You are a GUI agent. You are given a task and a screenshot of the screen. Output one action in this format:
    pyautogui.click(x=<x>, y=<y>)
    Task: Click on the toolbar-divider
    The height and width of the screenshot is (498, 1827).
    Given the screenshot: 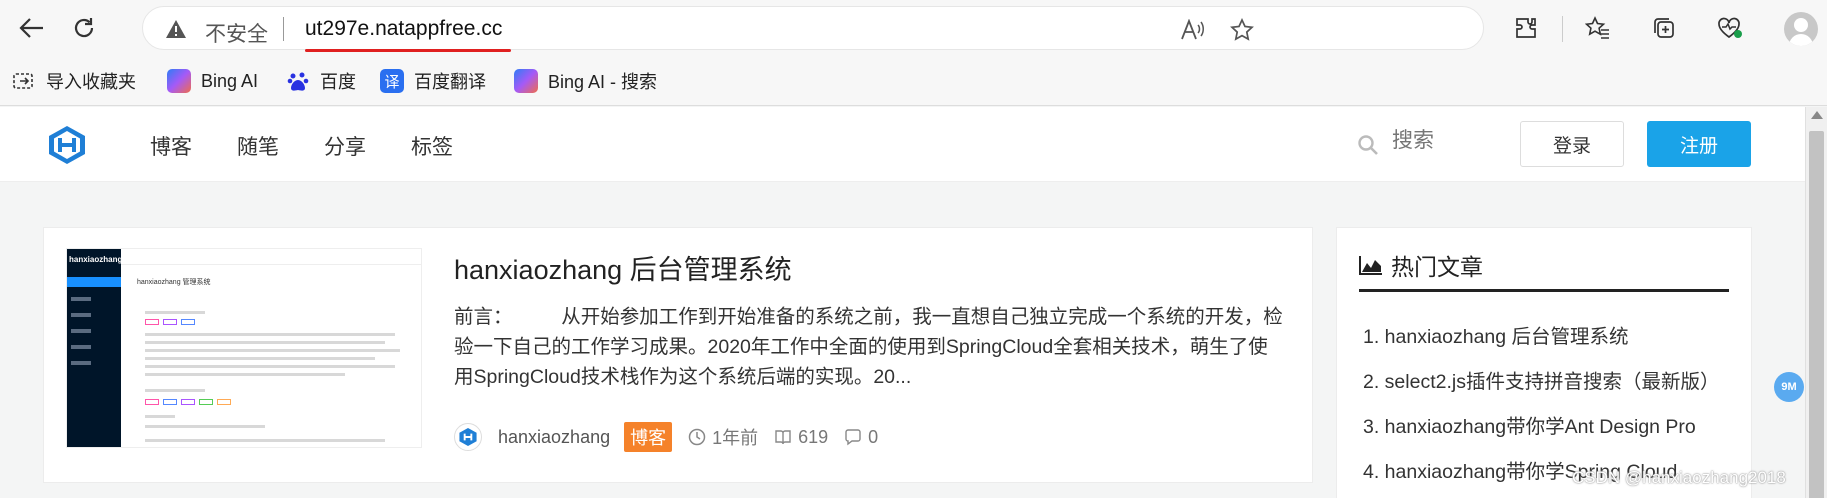 What is the action you would take?
    pyautogui.click(x=1562, y=29)
    